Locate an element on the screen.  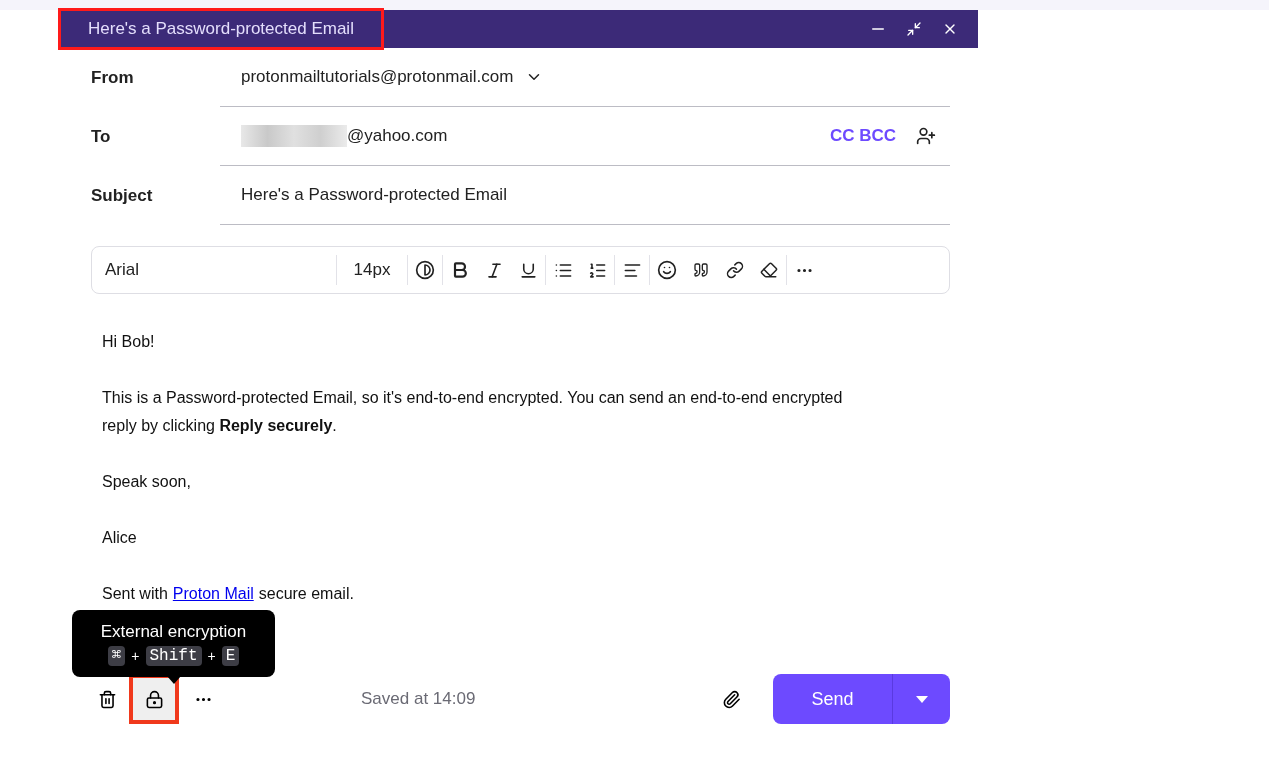
saved-status: Saved at 14:09 is located at coordinates (418, 699).